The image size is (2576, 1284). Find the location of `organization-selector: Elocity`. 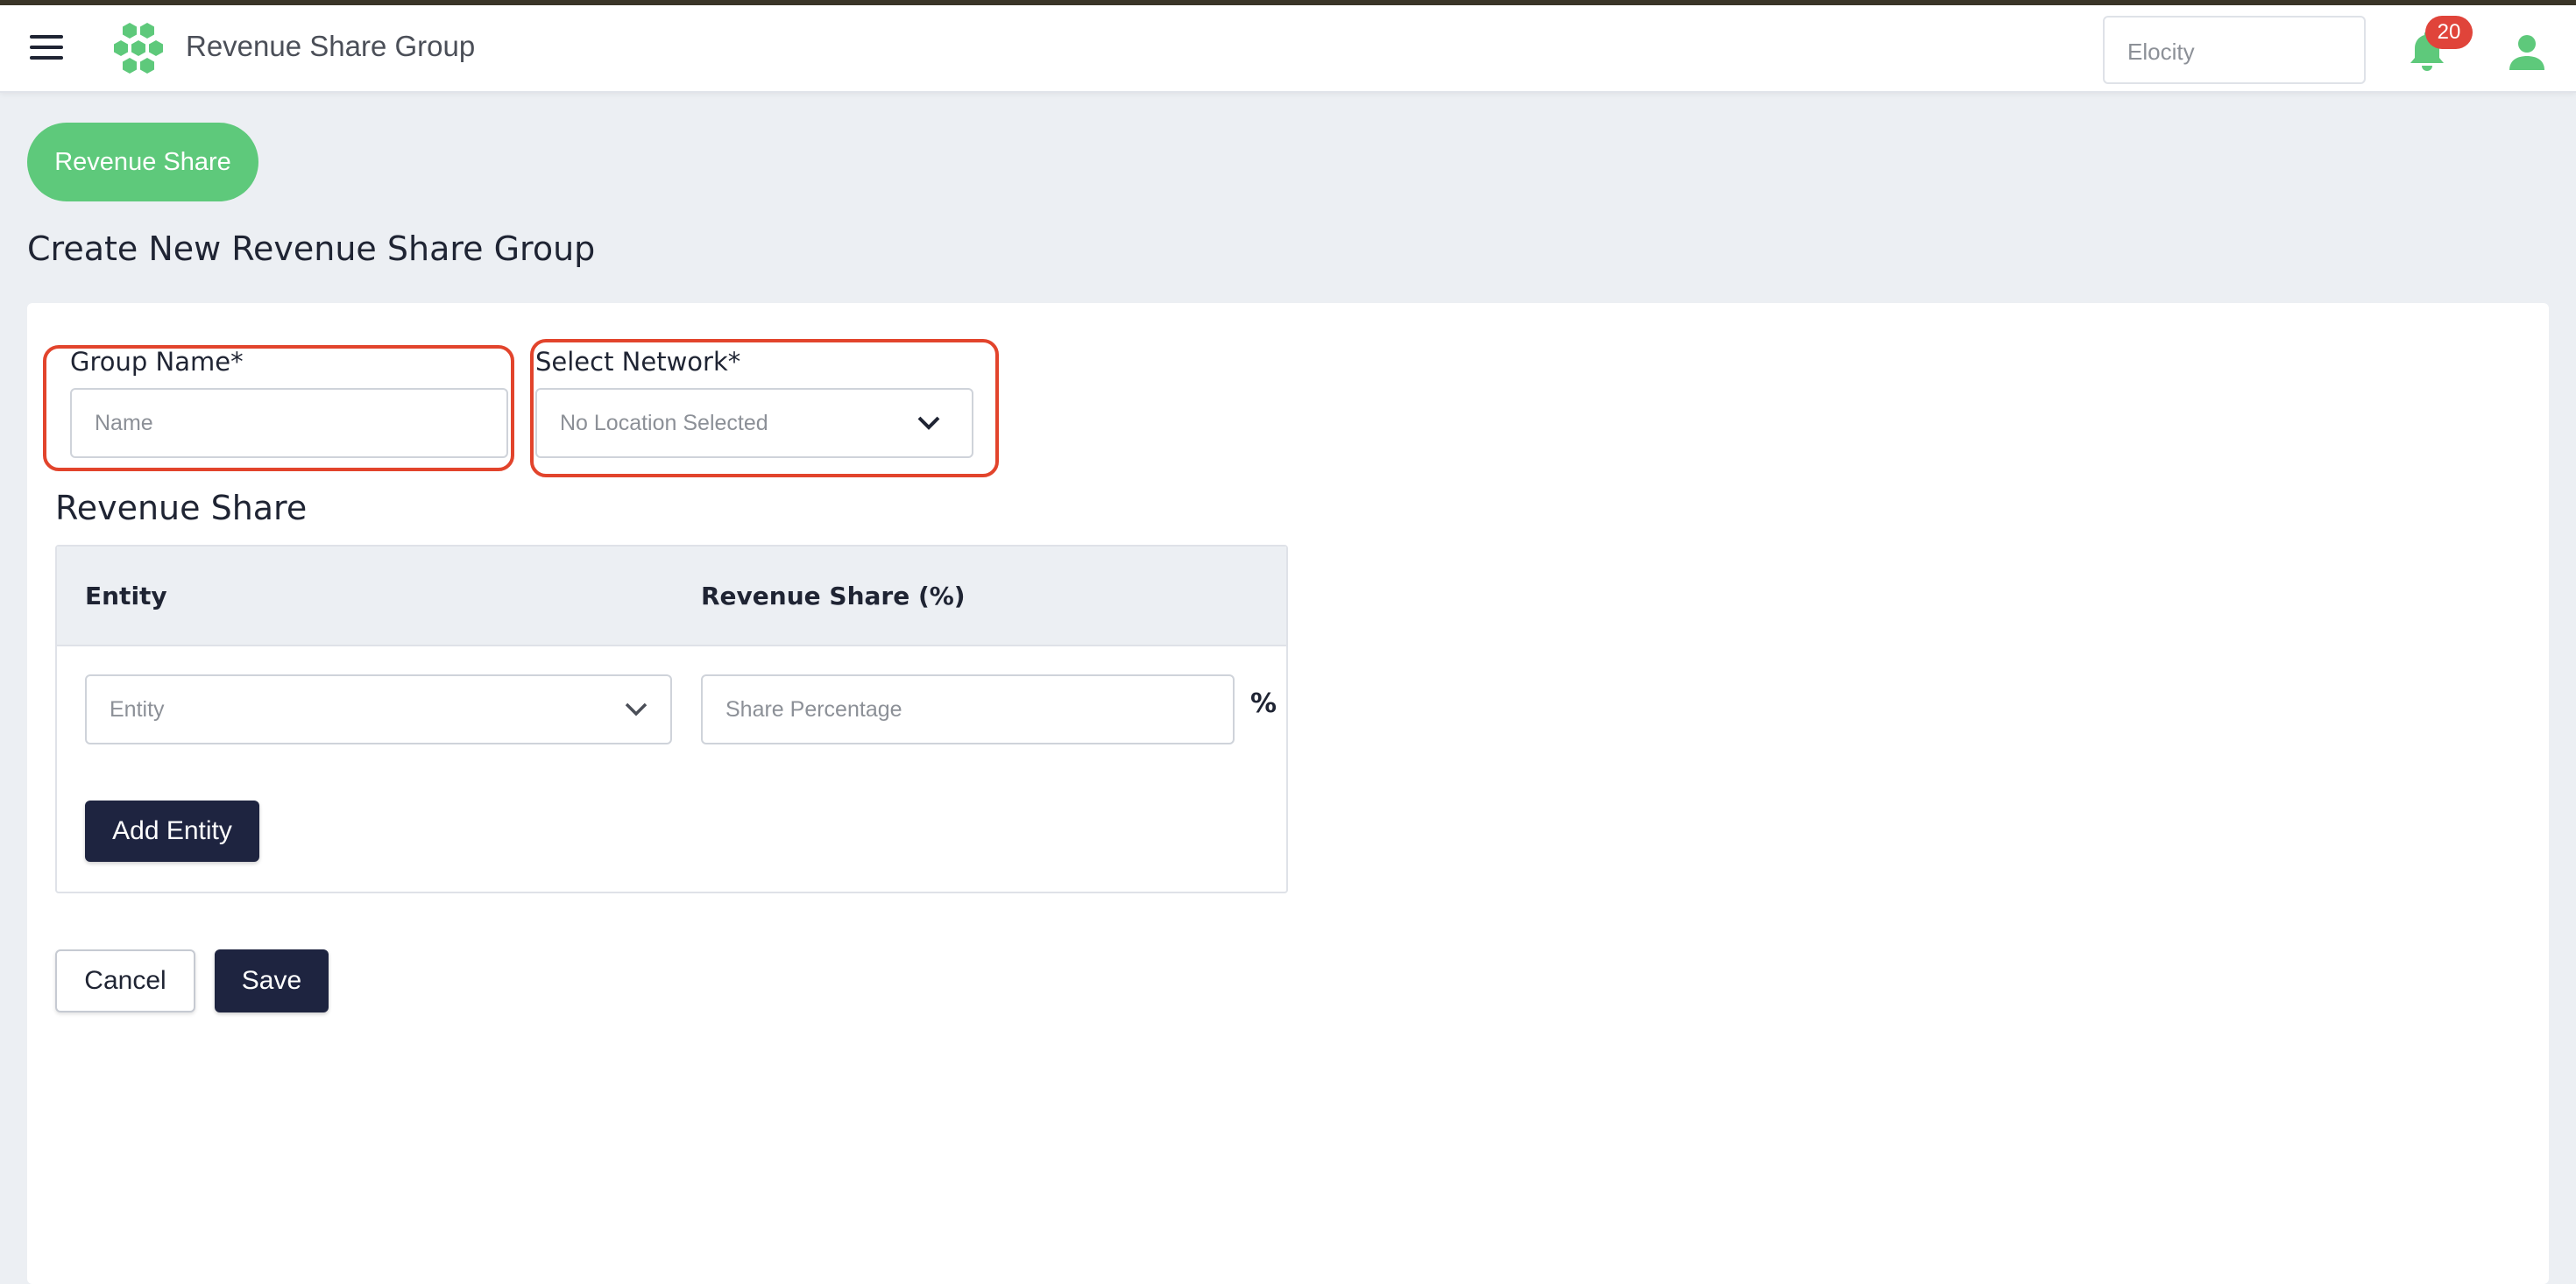

organization-selector: Elocity is located at coordinates (2234, 50).